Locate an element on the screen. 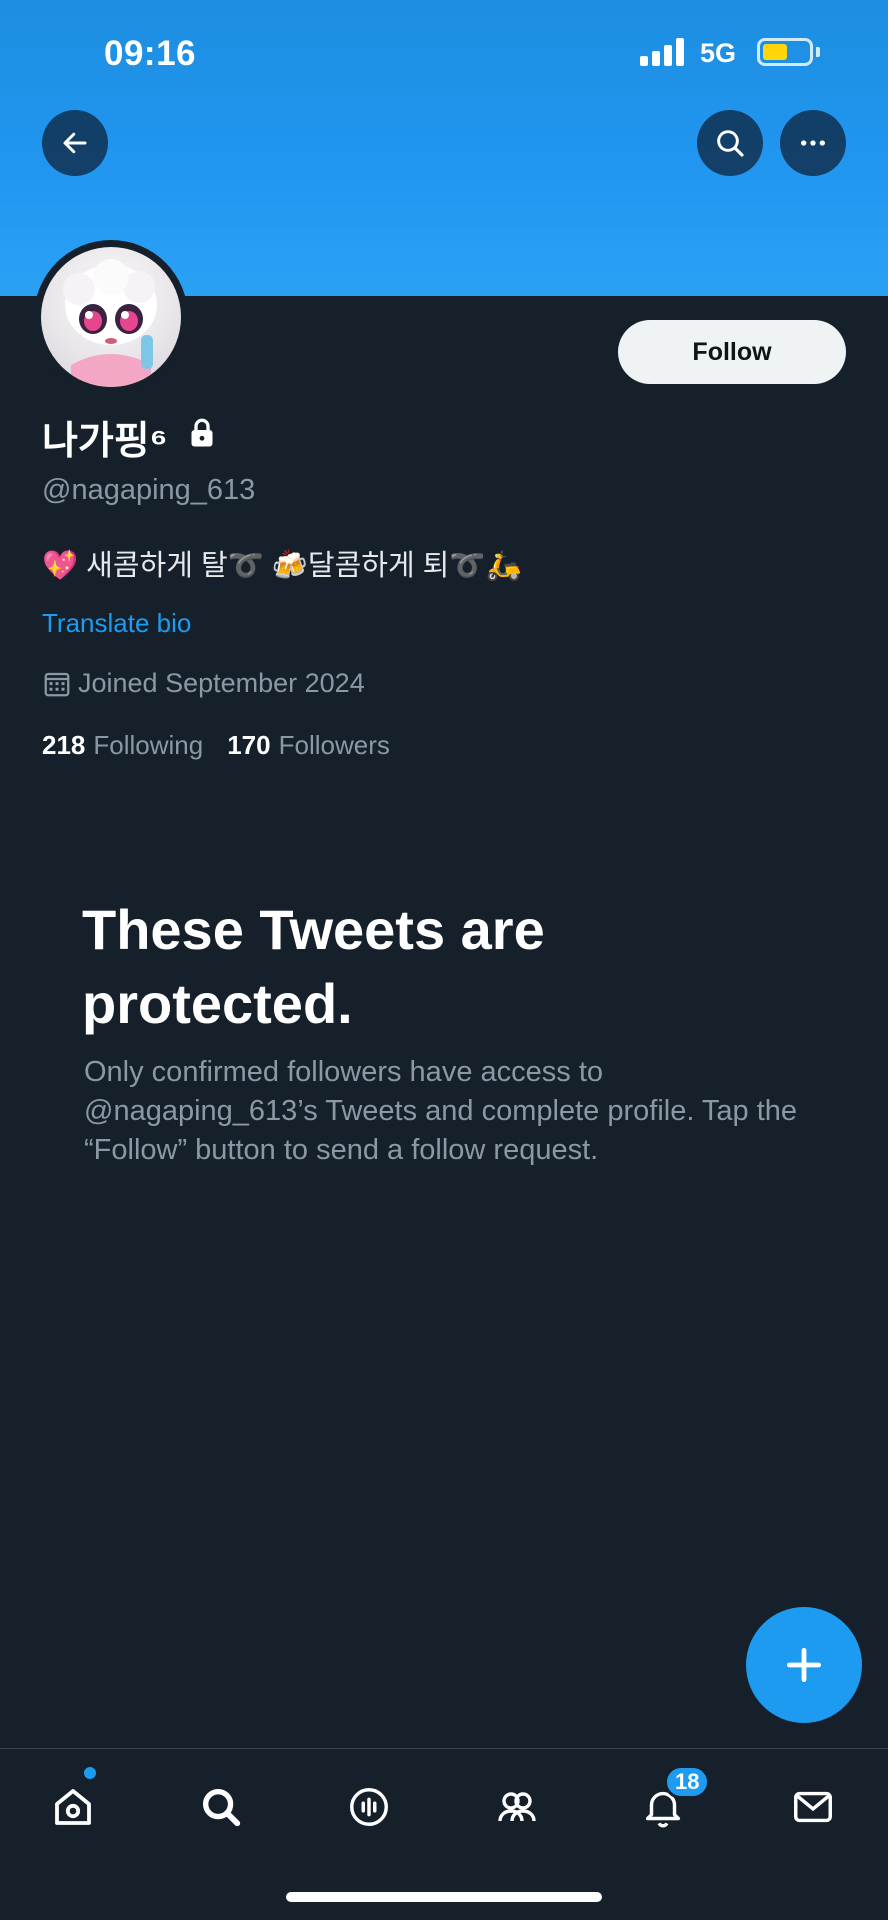 This screenshot has height=1920, width=888. followers-label: Followers is located at coordinates (334, 745).